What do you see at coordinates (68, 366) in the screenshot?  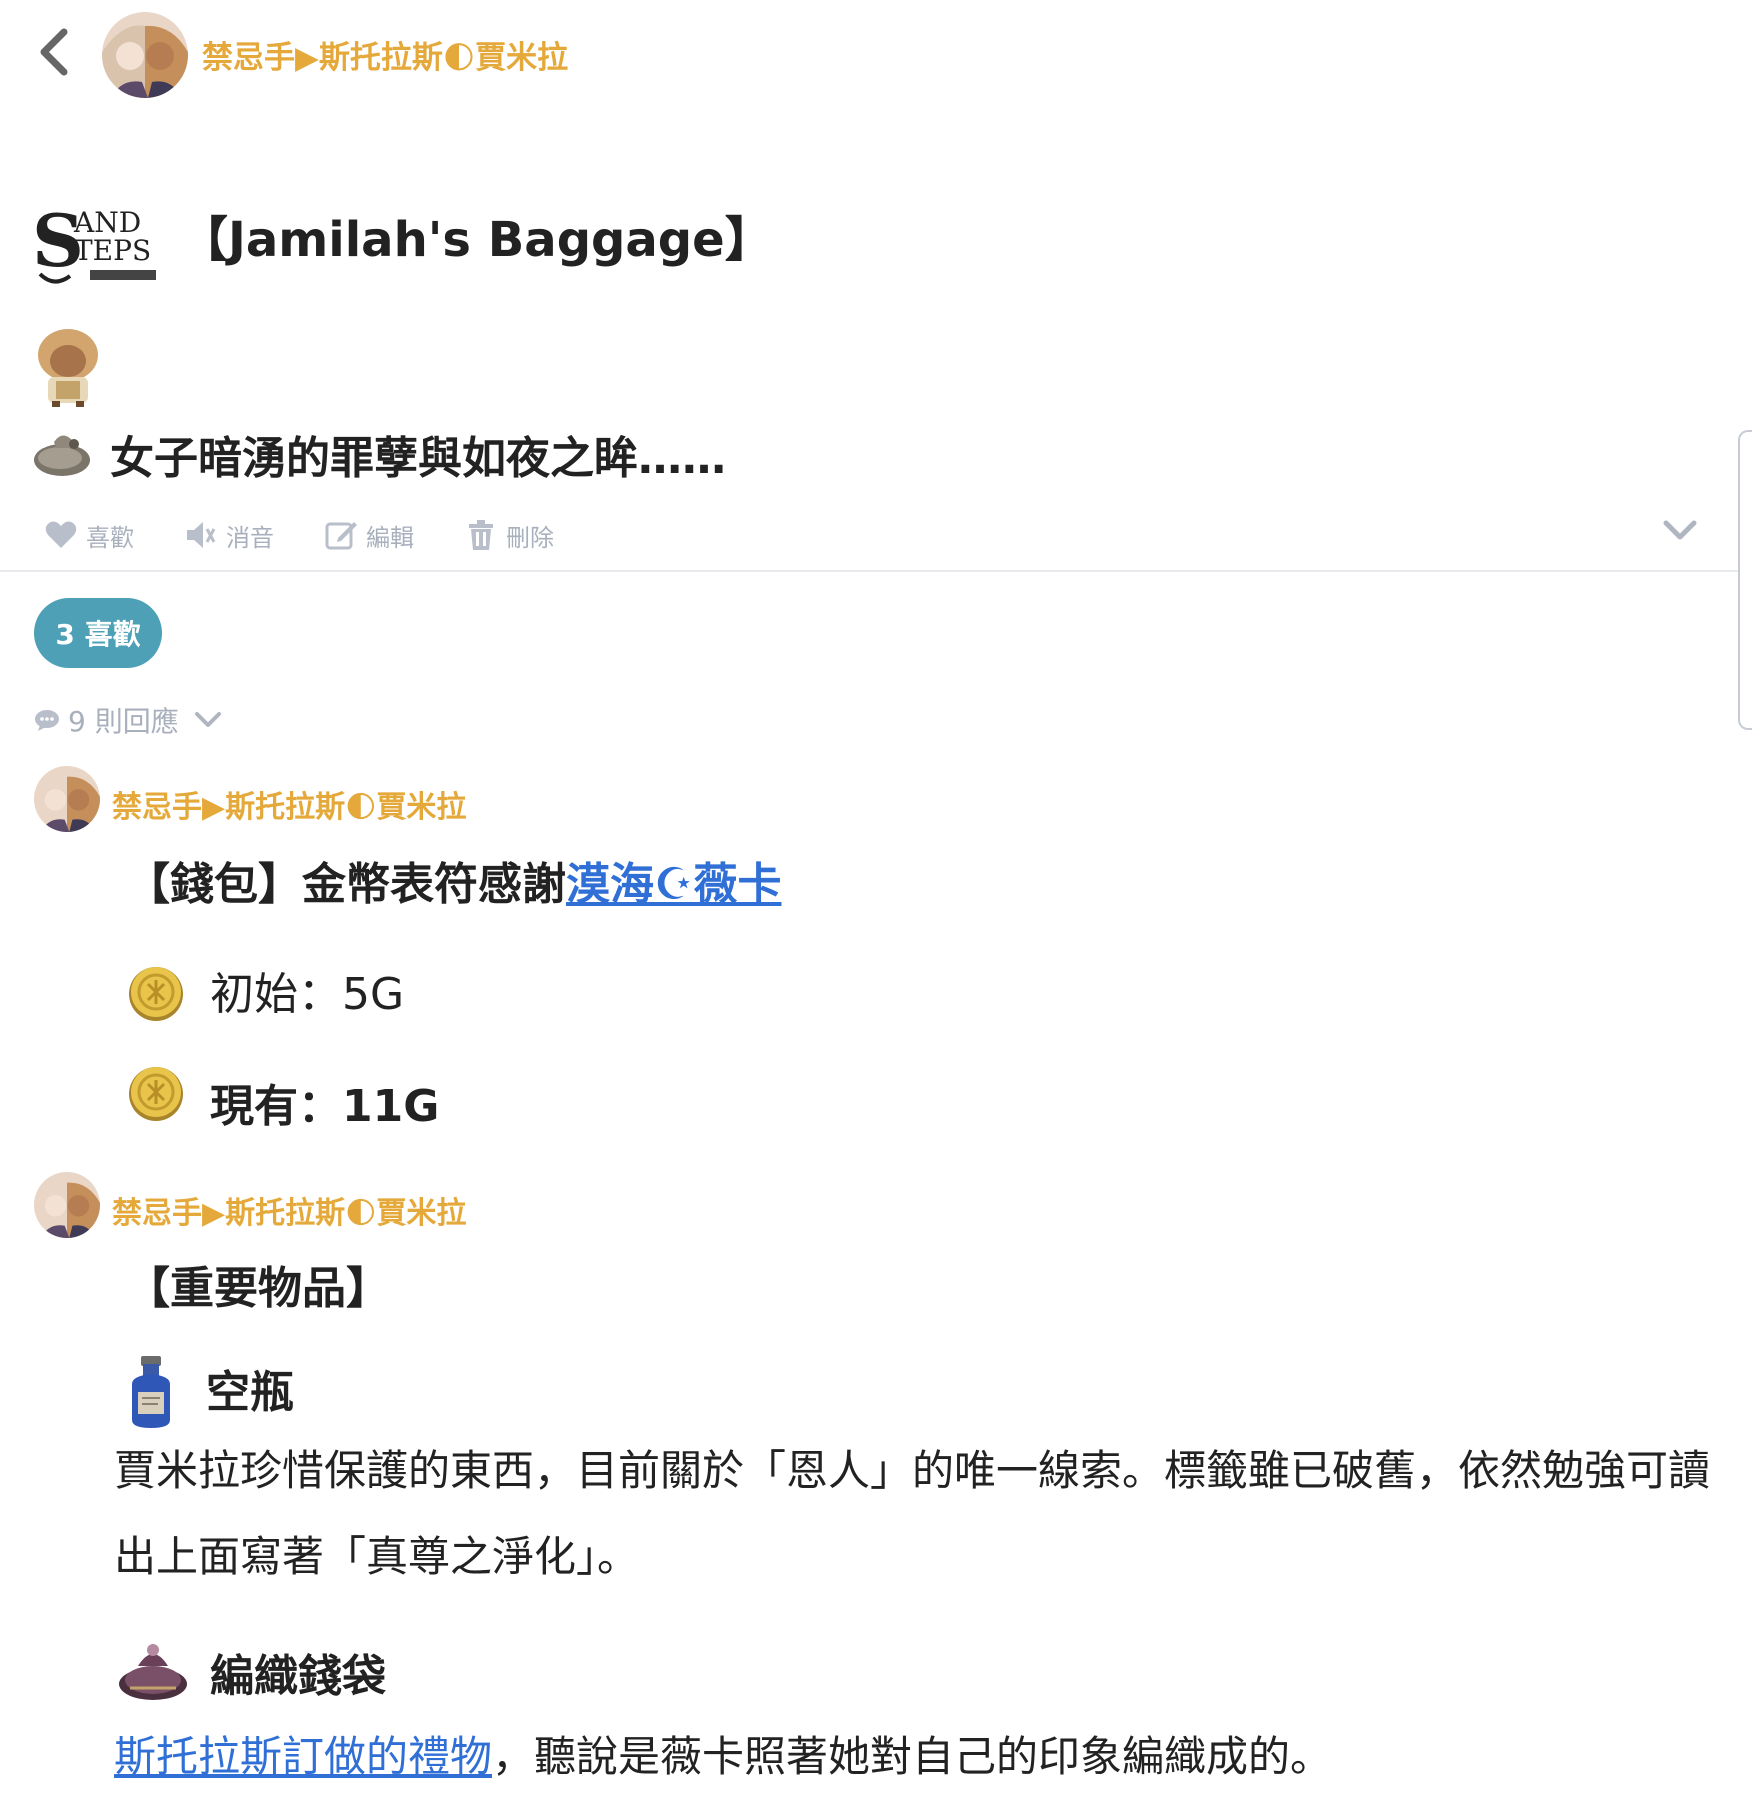 I see `character-sprite` at bounding box center [68, 366].